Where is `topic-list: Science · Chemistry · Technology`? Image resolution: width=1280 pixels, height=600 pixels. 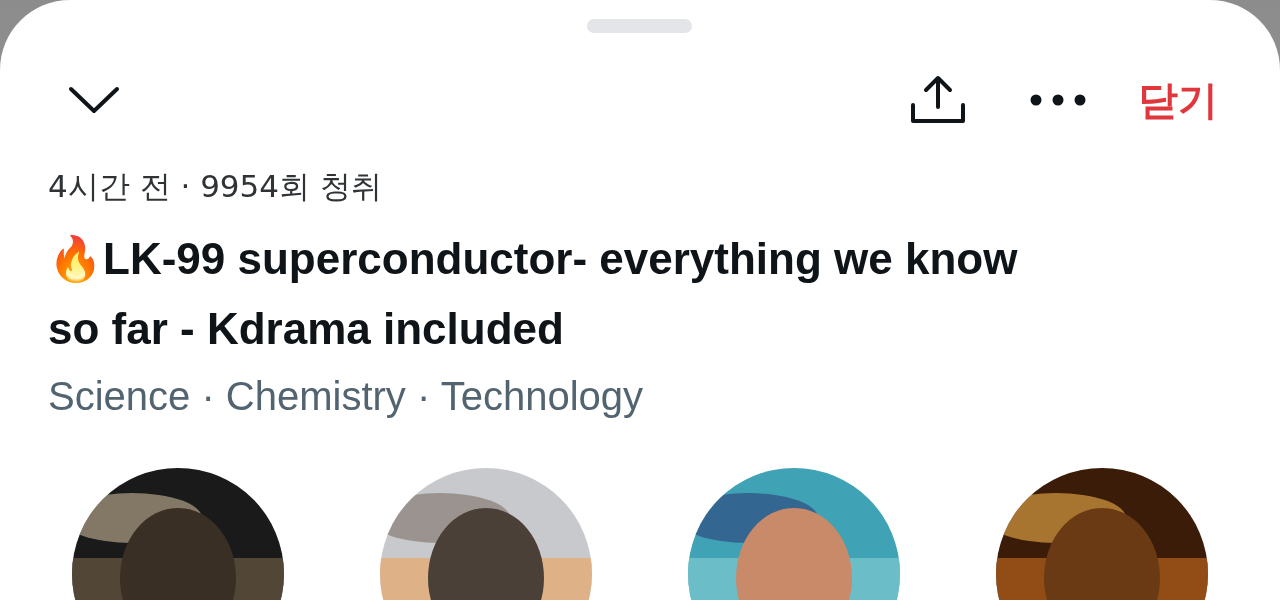
topic-list: Science · Chemistry · Technology is located at coordinates (664, 396).